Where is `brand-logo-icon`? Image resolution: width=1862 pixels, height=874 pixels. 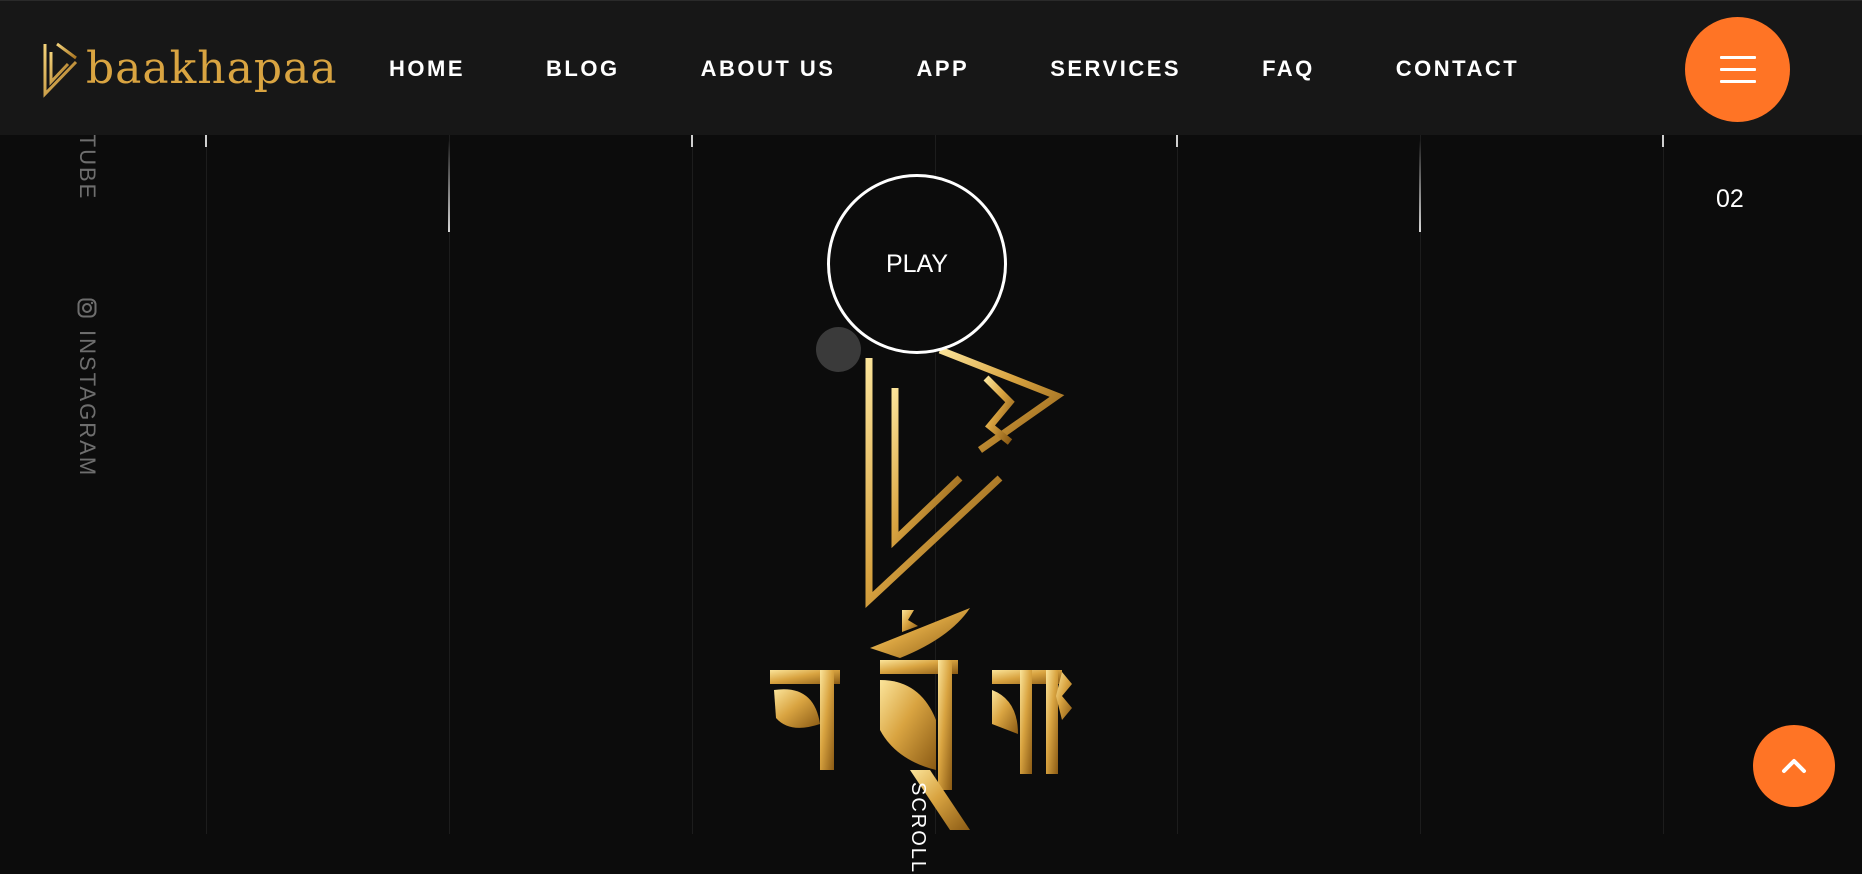 brand-logo-icon is located at coordinates (60, 70).